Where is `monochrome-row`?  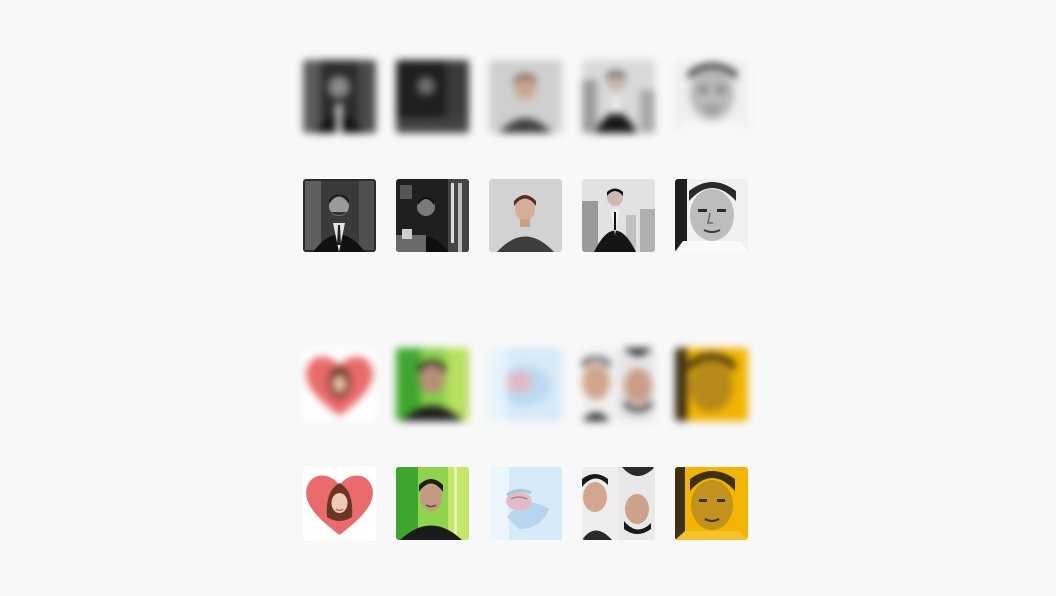 monochrome-row is located at coordinates (525, 215).